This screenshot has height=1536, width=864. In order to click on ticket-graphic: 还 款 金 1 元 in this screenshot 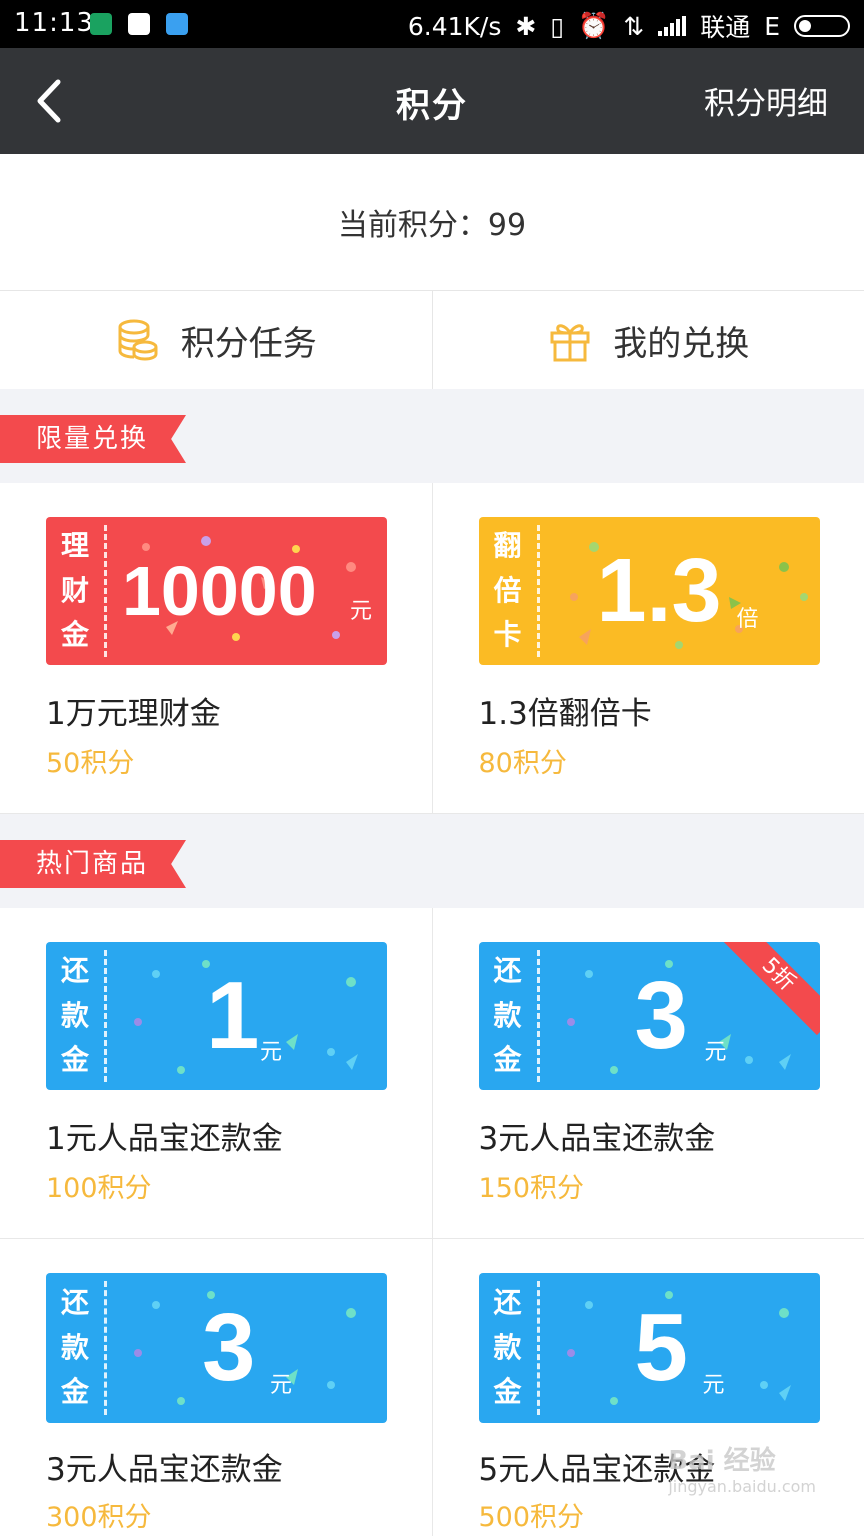, I will do `click(216, 1016)`.